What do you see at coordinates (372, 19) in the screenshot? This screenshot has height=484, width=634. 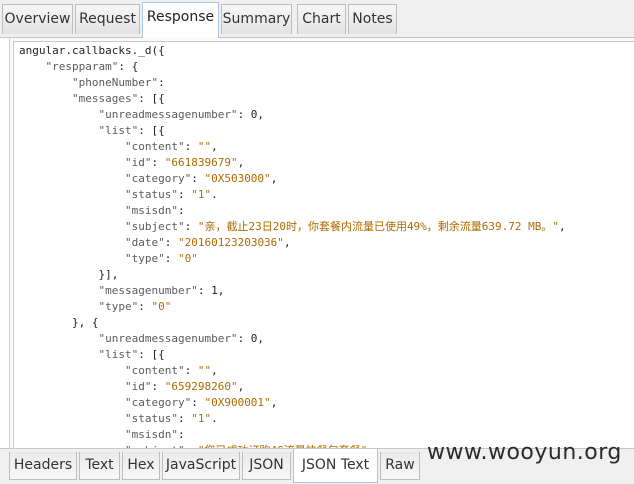 I see `tab-notes: Notes` at bounding box center [372, 19].